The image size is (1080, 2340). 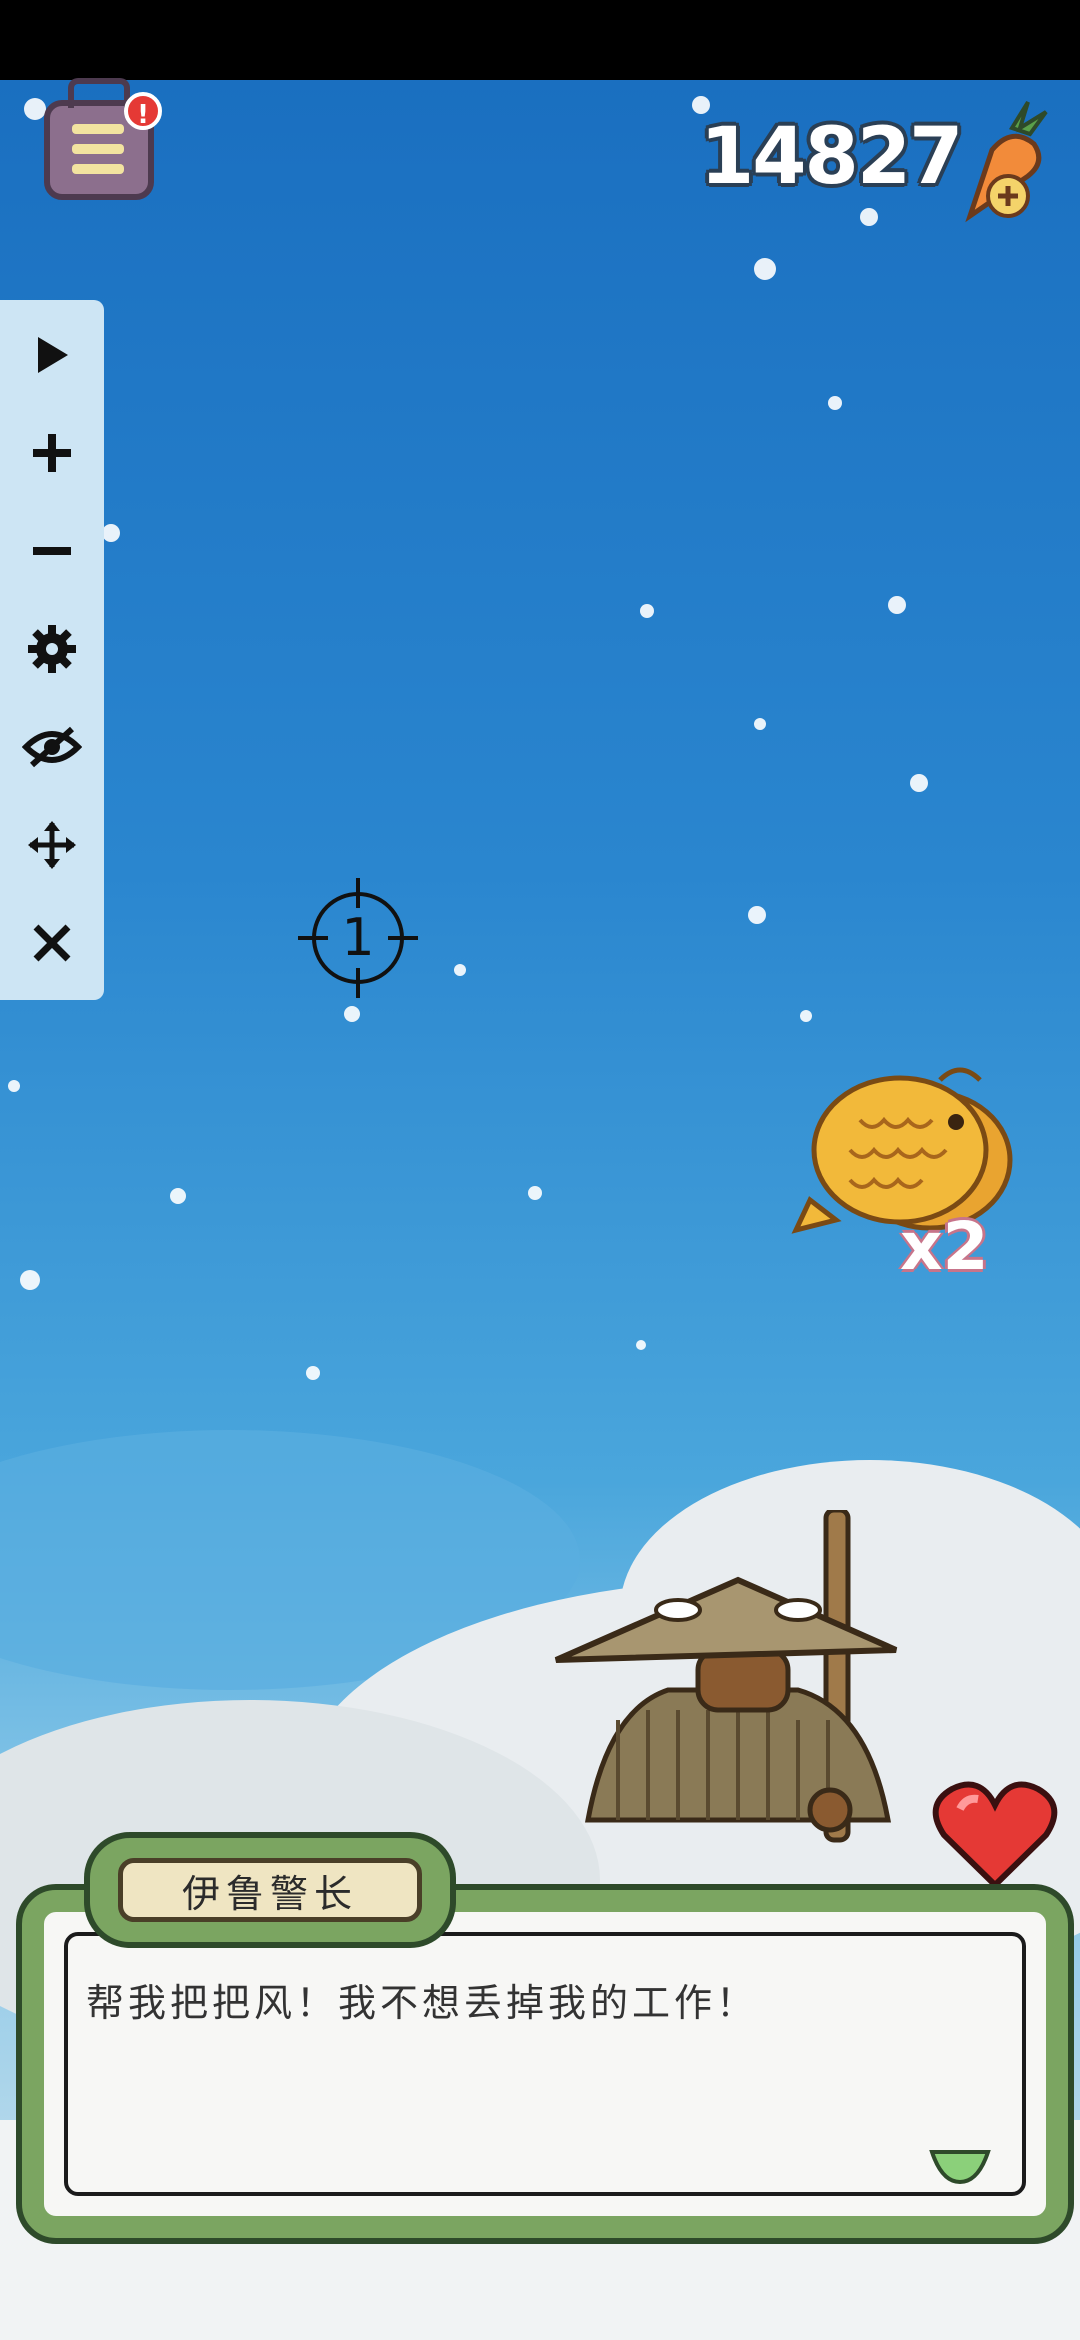 I want to click on character-sprite, so click(x=726, y=1675).